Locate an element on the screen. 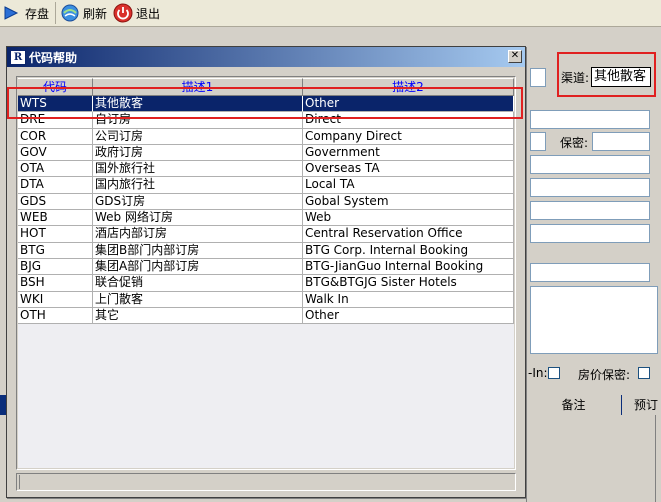 This screenshot has height=502, width=661. cell-desc1: 酒店内部订房 is located at coordinates (198, 234).